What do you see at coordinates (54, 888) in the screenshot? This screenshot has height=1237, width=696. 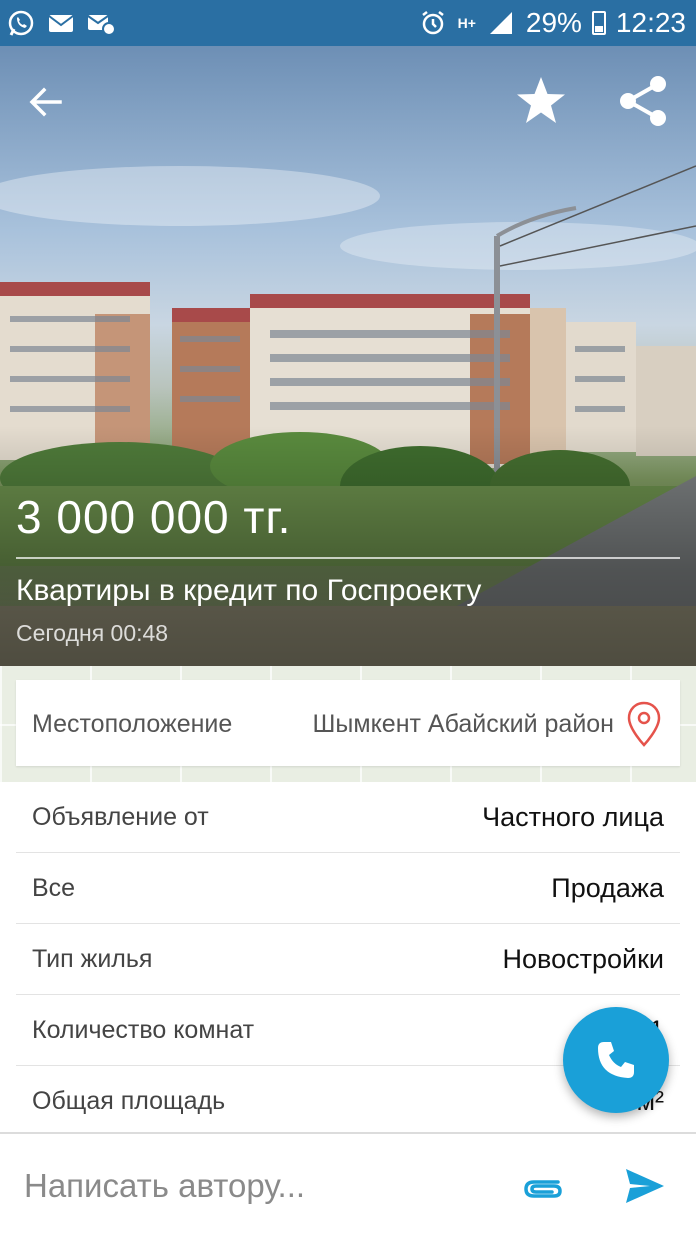 I see `detail-label: Все` at bounding box center [54, 888].